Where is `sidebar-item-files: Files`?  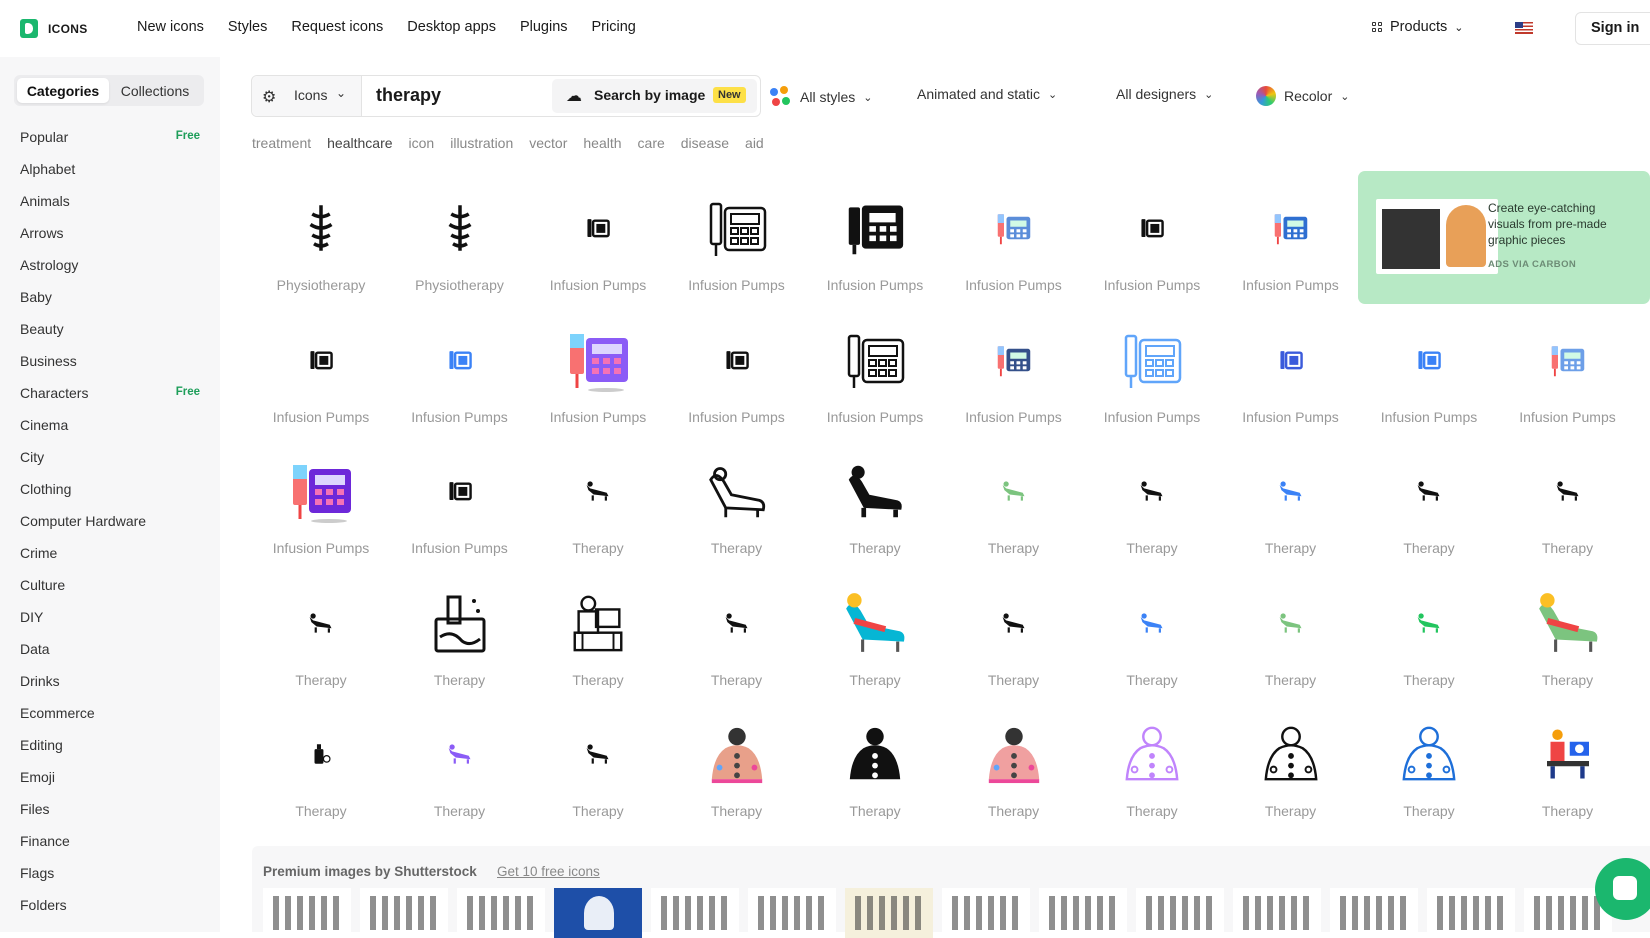
sidebar-item-files: Files is located at coordinates (110, 817).